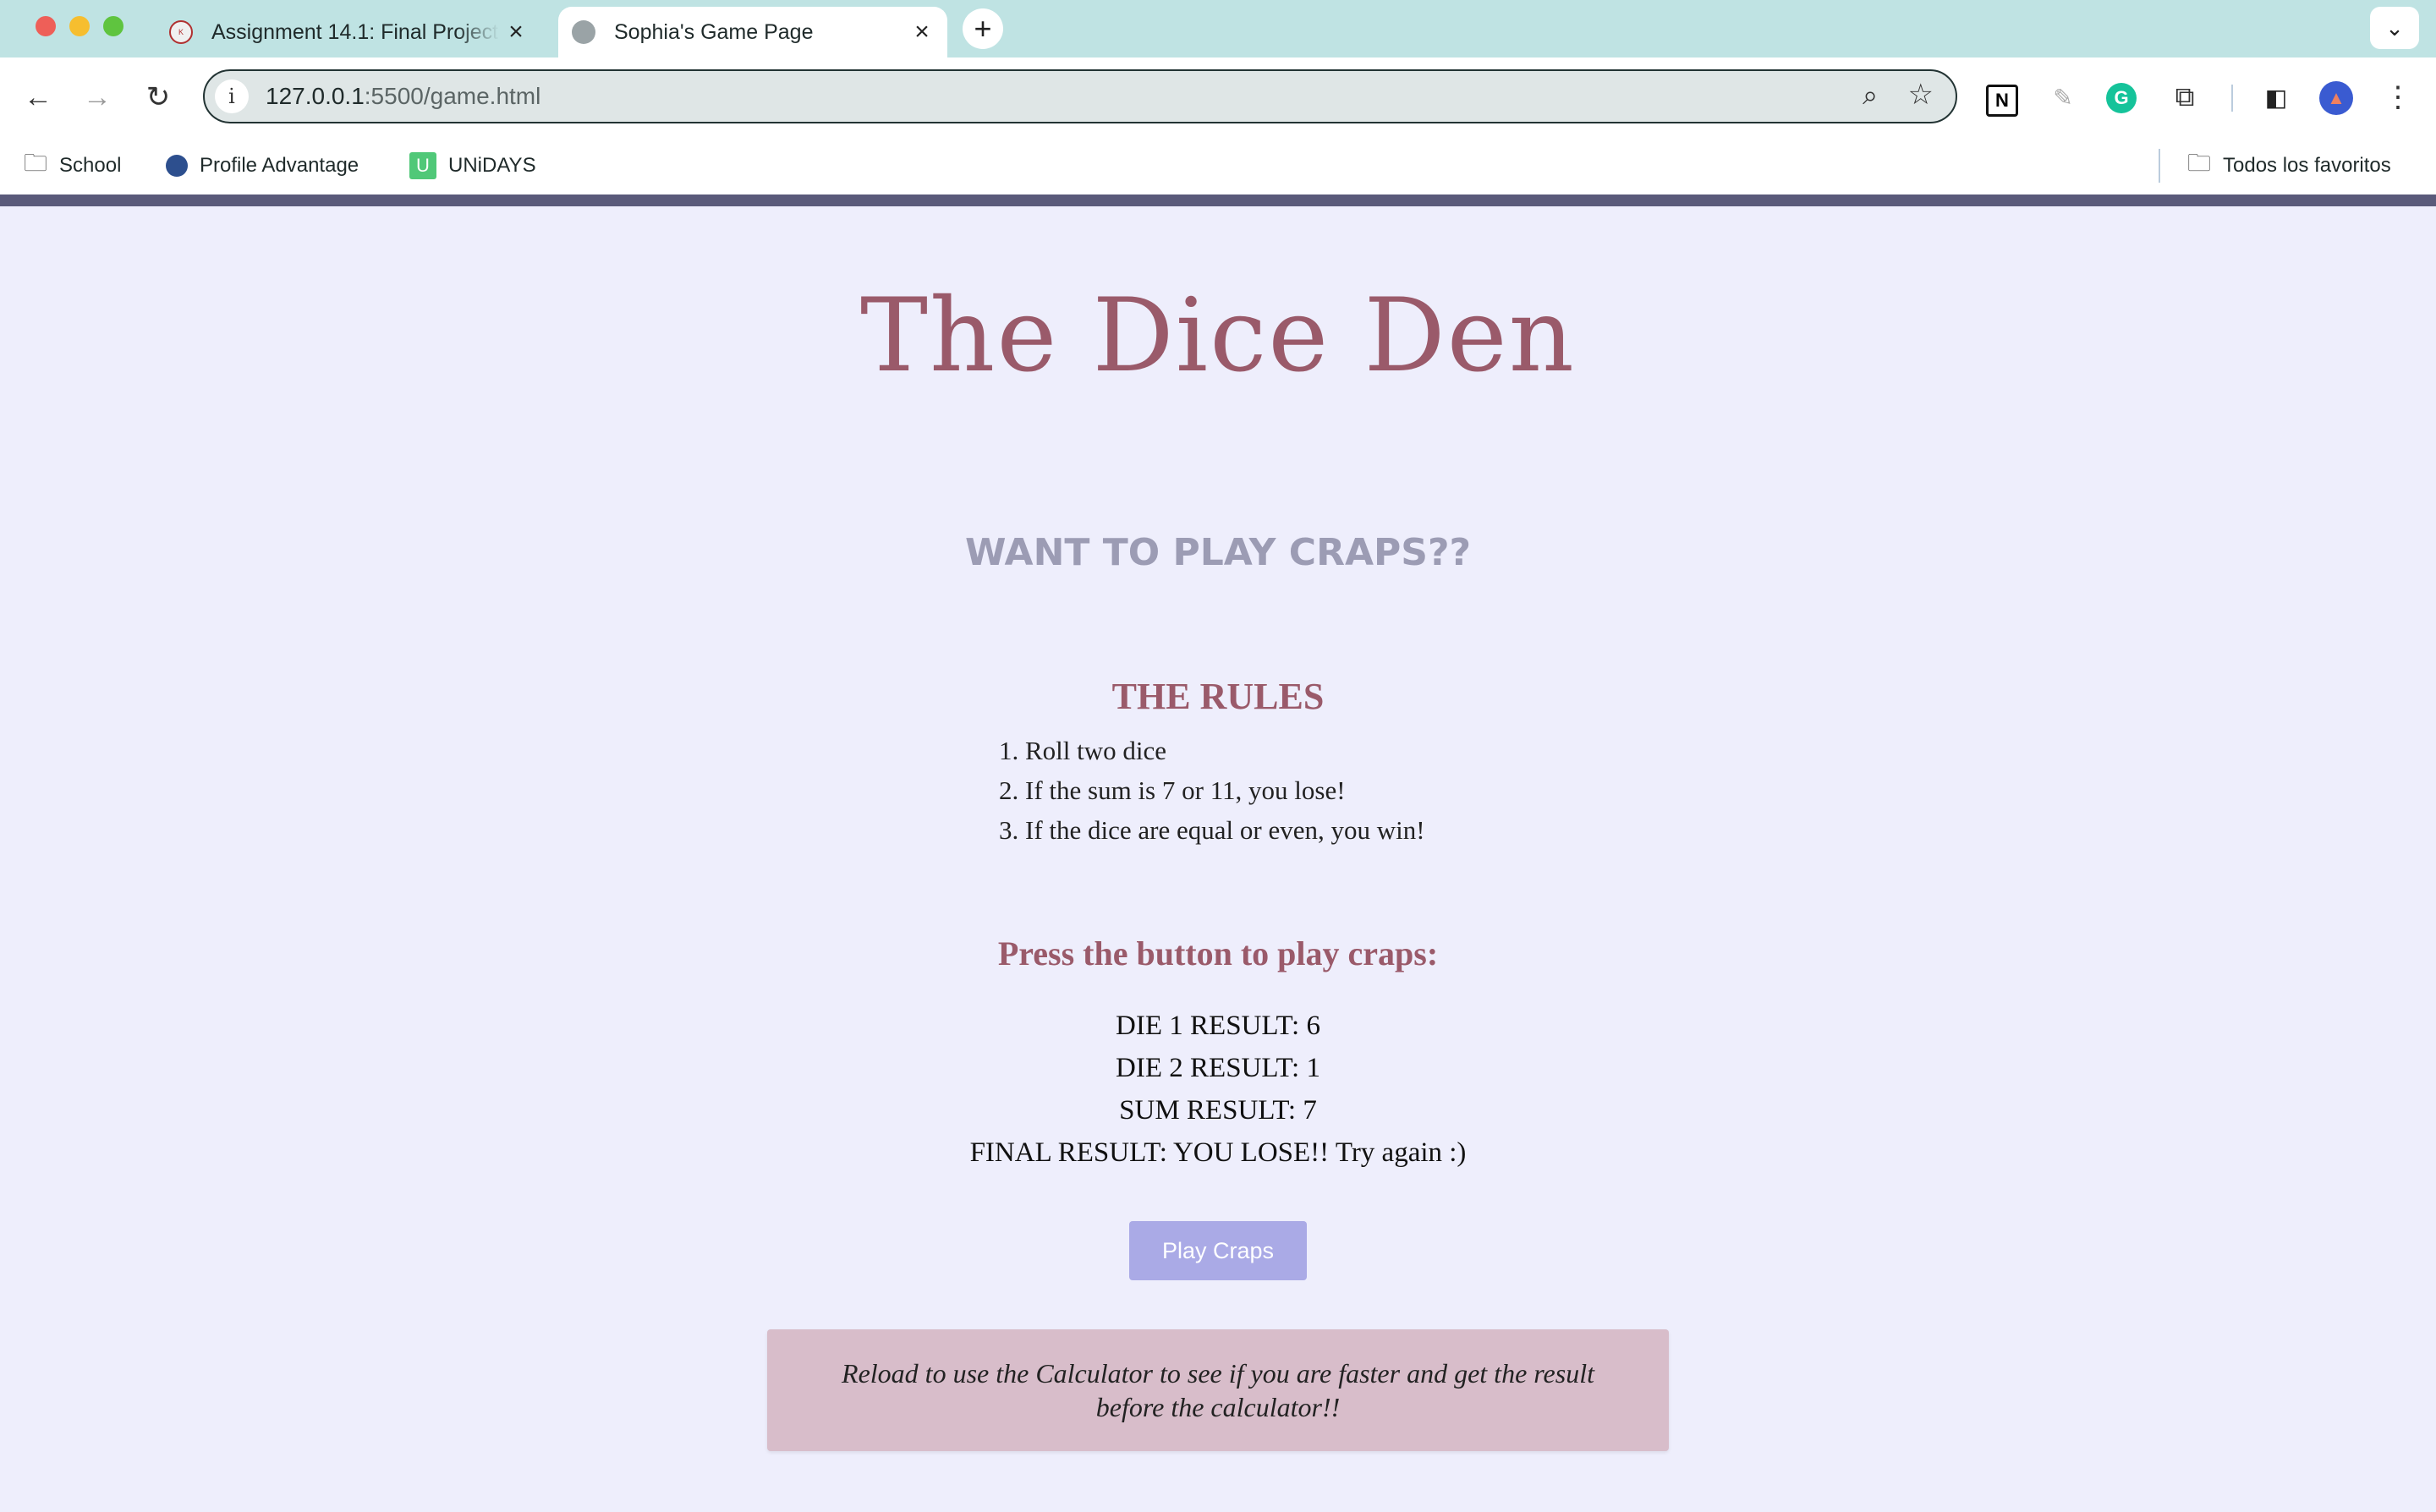  I want to click on die1-result: DIE 1 RESULT: 6, so click(1218, 1026).